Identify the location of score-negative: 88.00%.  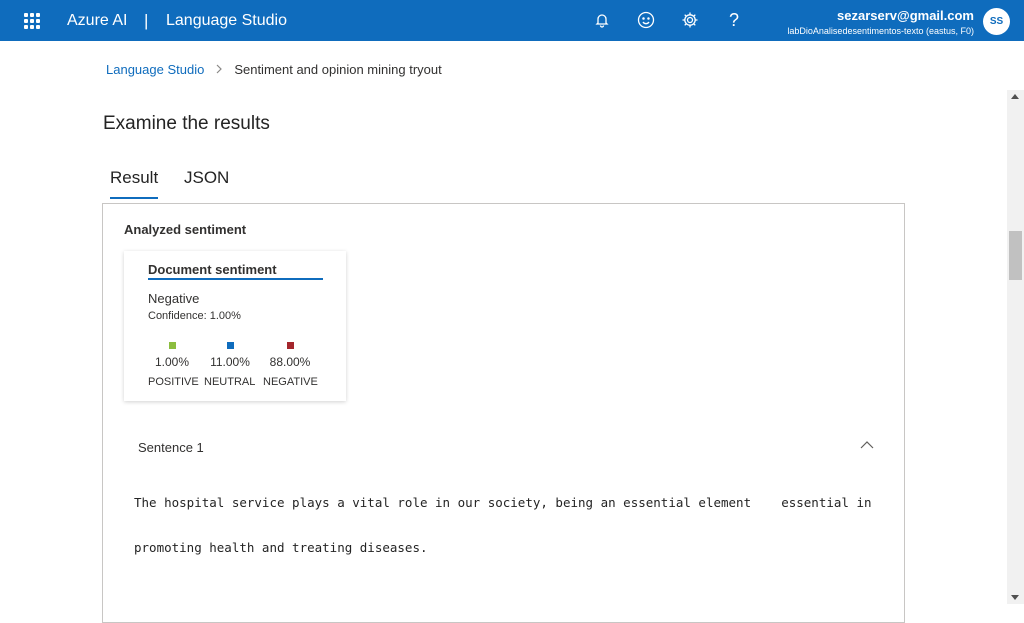
(290, 355).